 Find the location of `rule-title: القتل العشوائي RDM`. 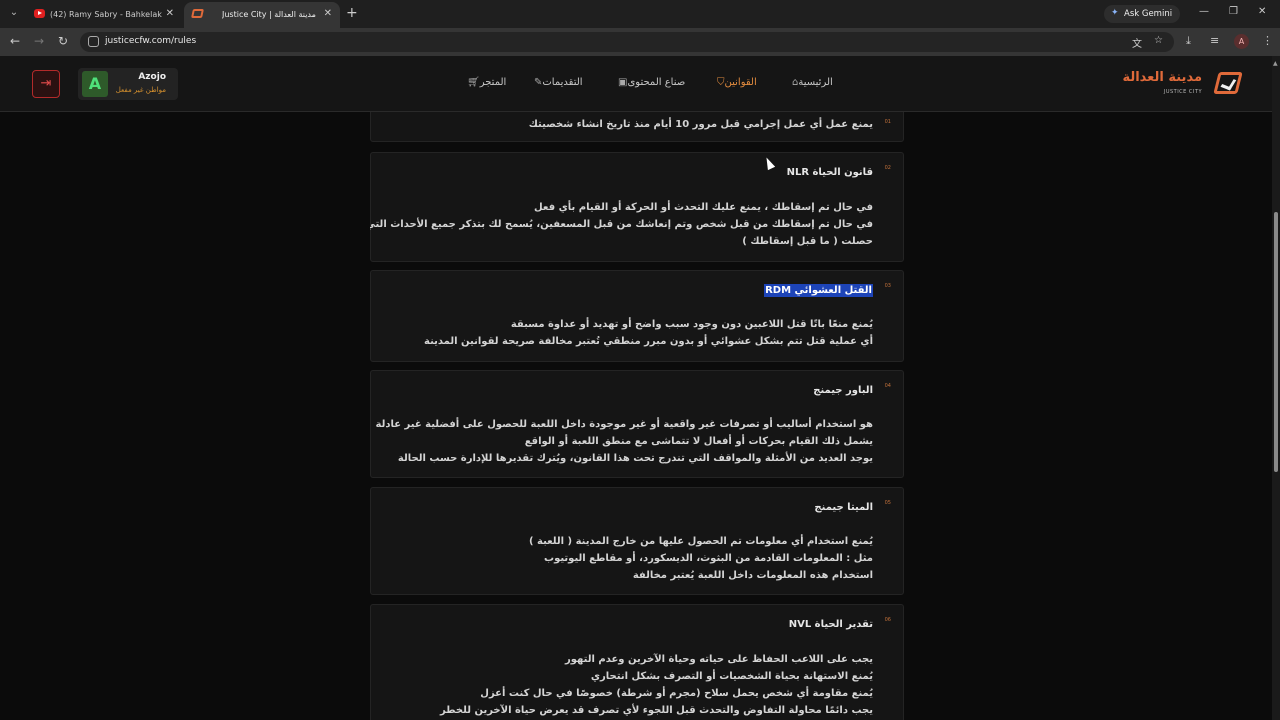

rule-title: القتل العشوائي RDM is located at coordinates (818, 290).